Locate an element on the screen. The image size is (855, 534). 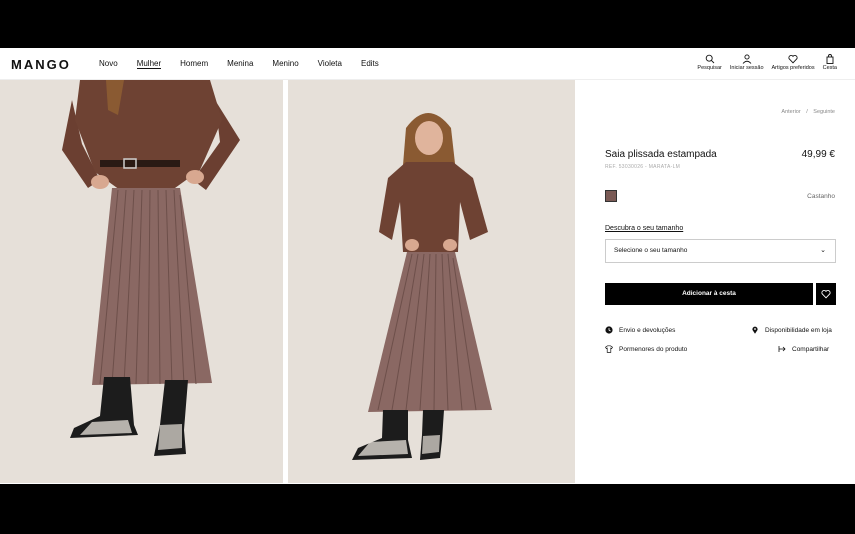
nav-item-menino: Menino is located at coordinates (285, 64).